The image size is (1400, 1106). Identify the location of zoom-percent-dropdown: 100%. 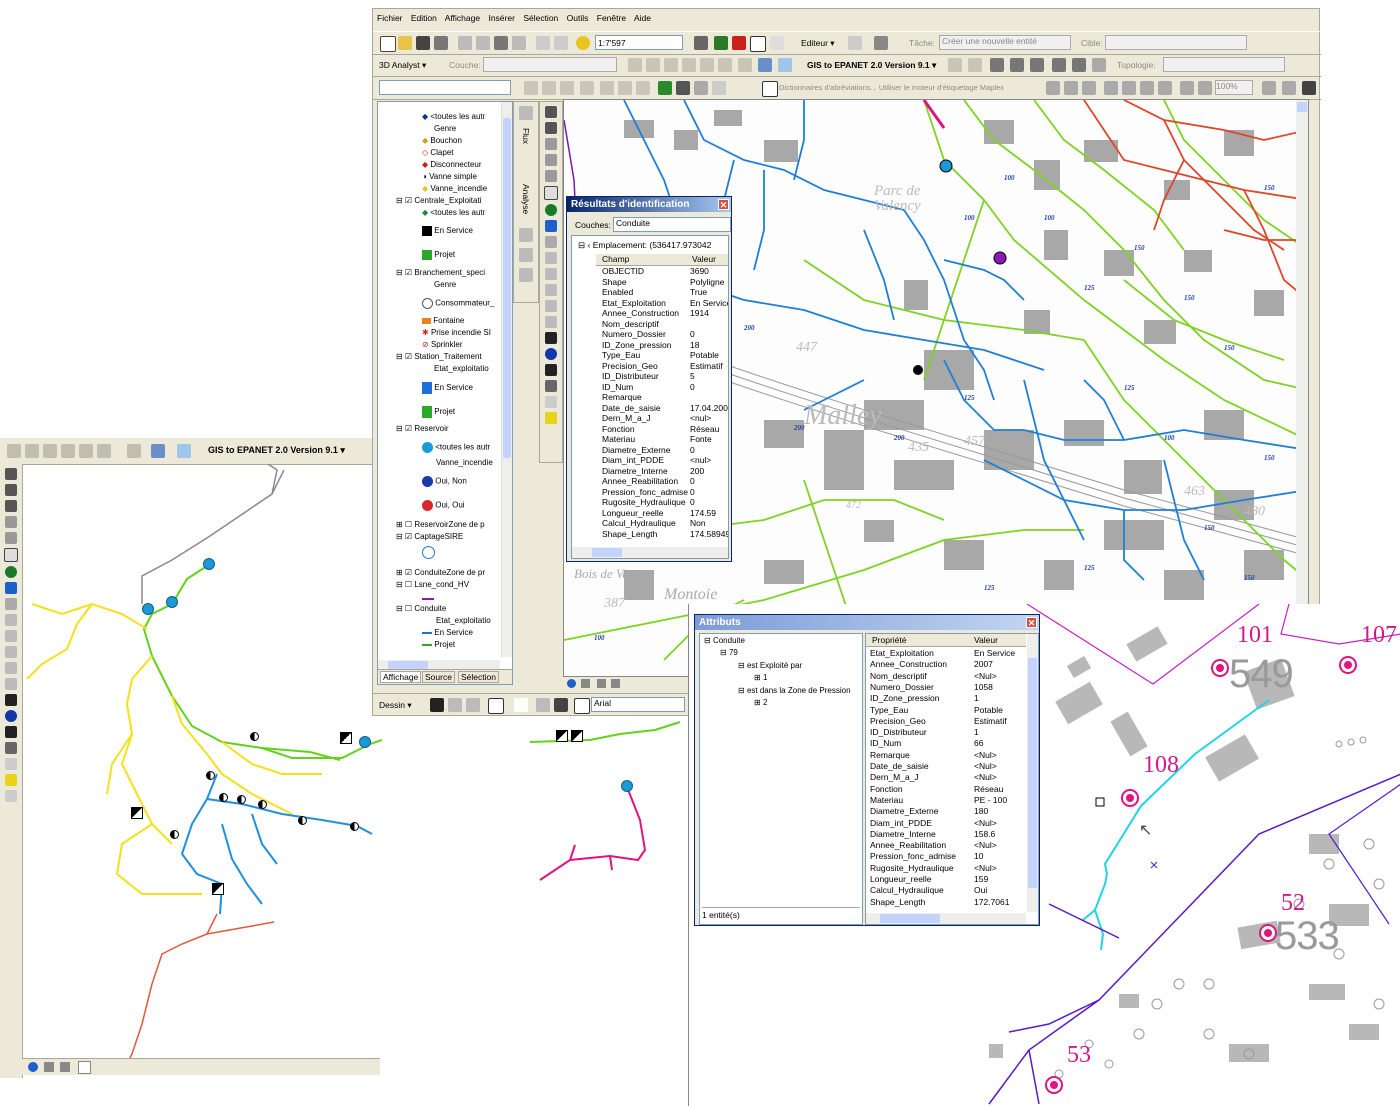
(1234, 87).